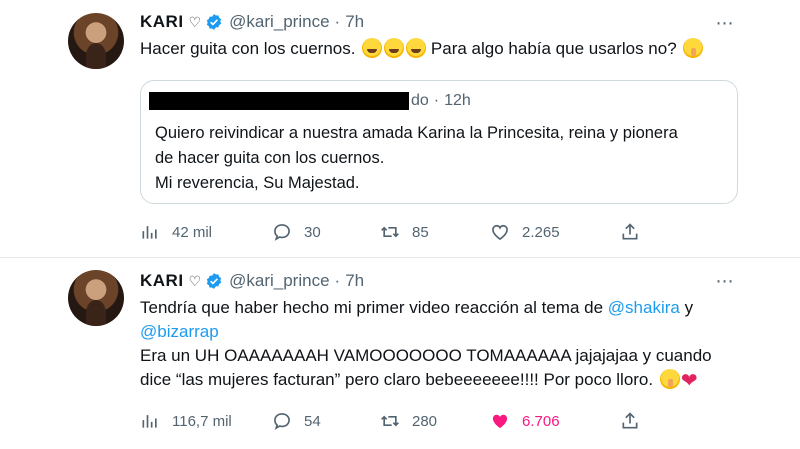  I want to click on retweet-count: 280, so click(425, 421).